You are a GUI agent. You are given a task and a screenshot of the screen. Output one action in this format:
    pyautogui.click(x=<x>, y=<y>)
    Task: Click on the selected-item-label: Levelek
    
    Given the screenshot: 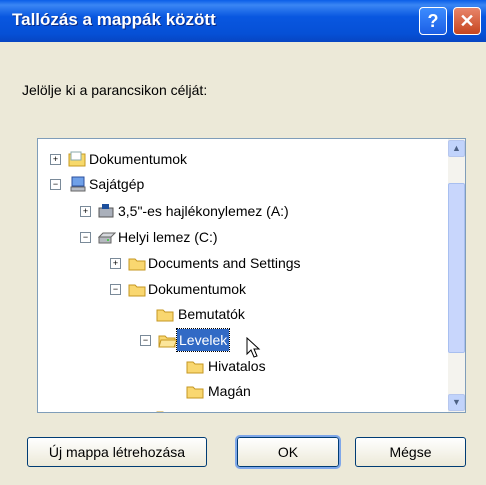 What is the action you would take?
    pyautogui.click(x=203, y=340)
    